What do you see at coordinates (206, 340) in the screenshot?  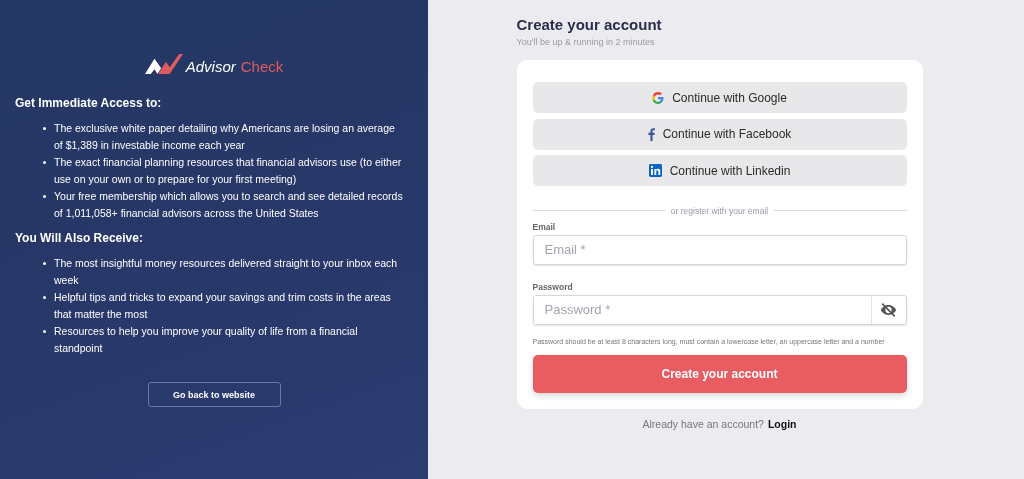 I see `benefit-text: Resources to help you improve your quality of life from a financial standpoint` at bounding box center [206, 340].